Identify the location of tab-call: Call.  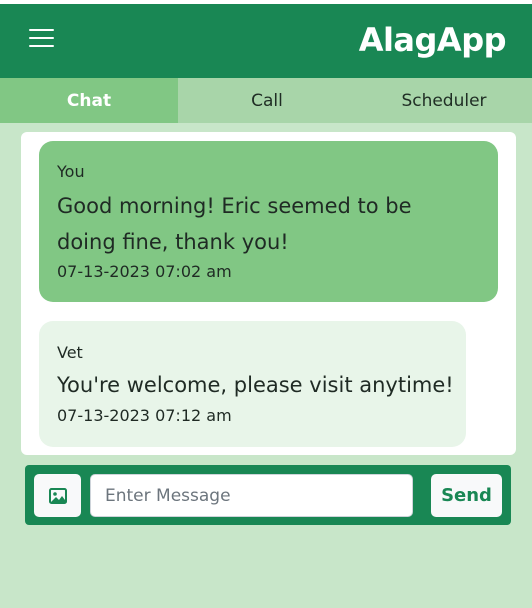
(267, 100).